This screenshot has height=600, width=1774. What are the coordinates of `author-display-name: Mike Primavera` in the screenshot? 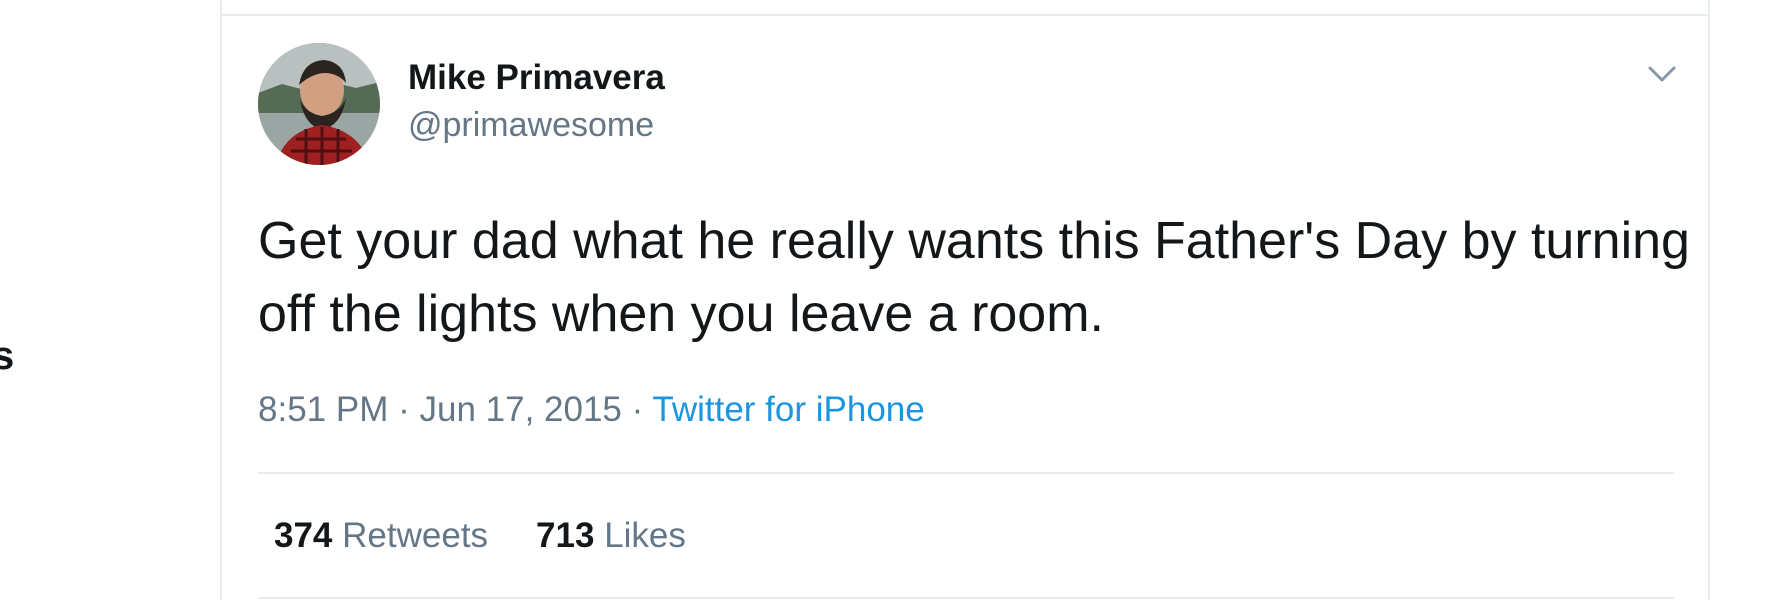 It's located at (536, 78).